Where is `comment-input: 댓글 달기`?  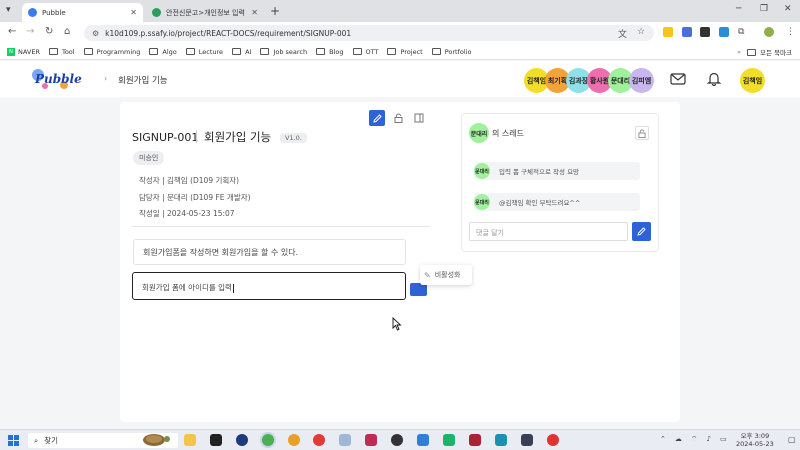 comment-input: 댓글 달기 is located at coordinates (548, 231).